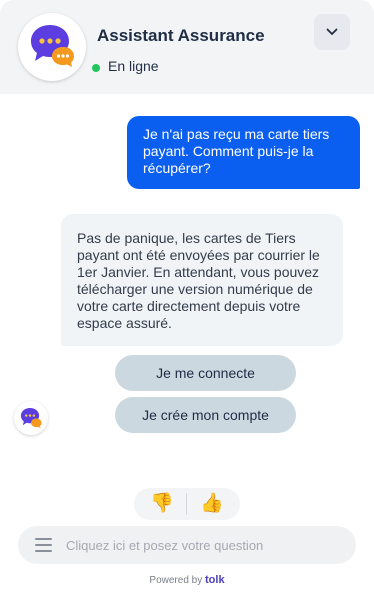 This screenshot has height=596, width=374. Describe the element at coordinates (205, 415) in the screenshot. I see `quick-reply-create-account: Je crée mon compte` at that location.